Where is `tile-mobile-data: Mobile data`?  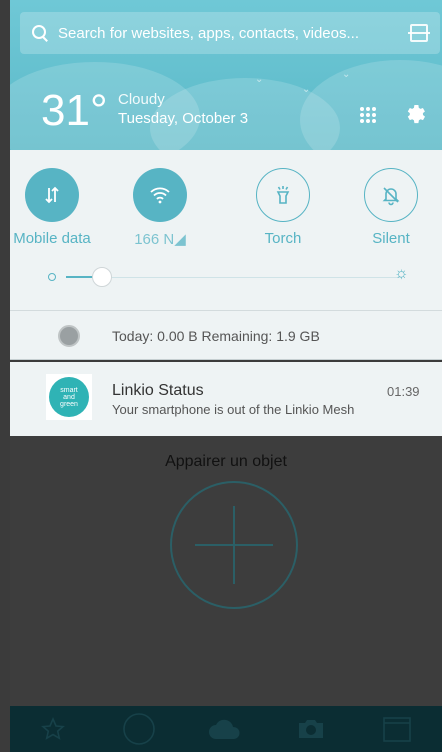
tile-mobile-data: Mobile data is located at coordinates (52, 207).